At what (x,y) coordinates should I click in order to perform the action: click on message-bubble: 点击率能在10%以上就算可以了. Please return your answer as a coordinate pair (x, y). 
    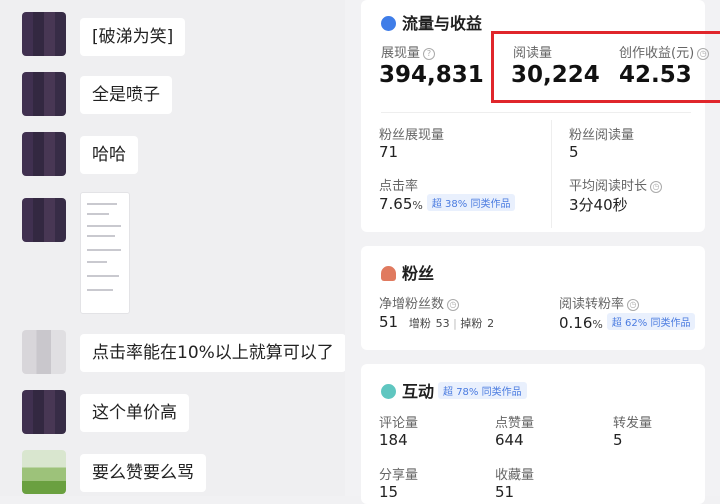
    Looking at the image, I should click on (213, 353).